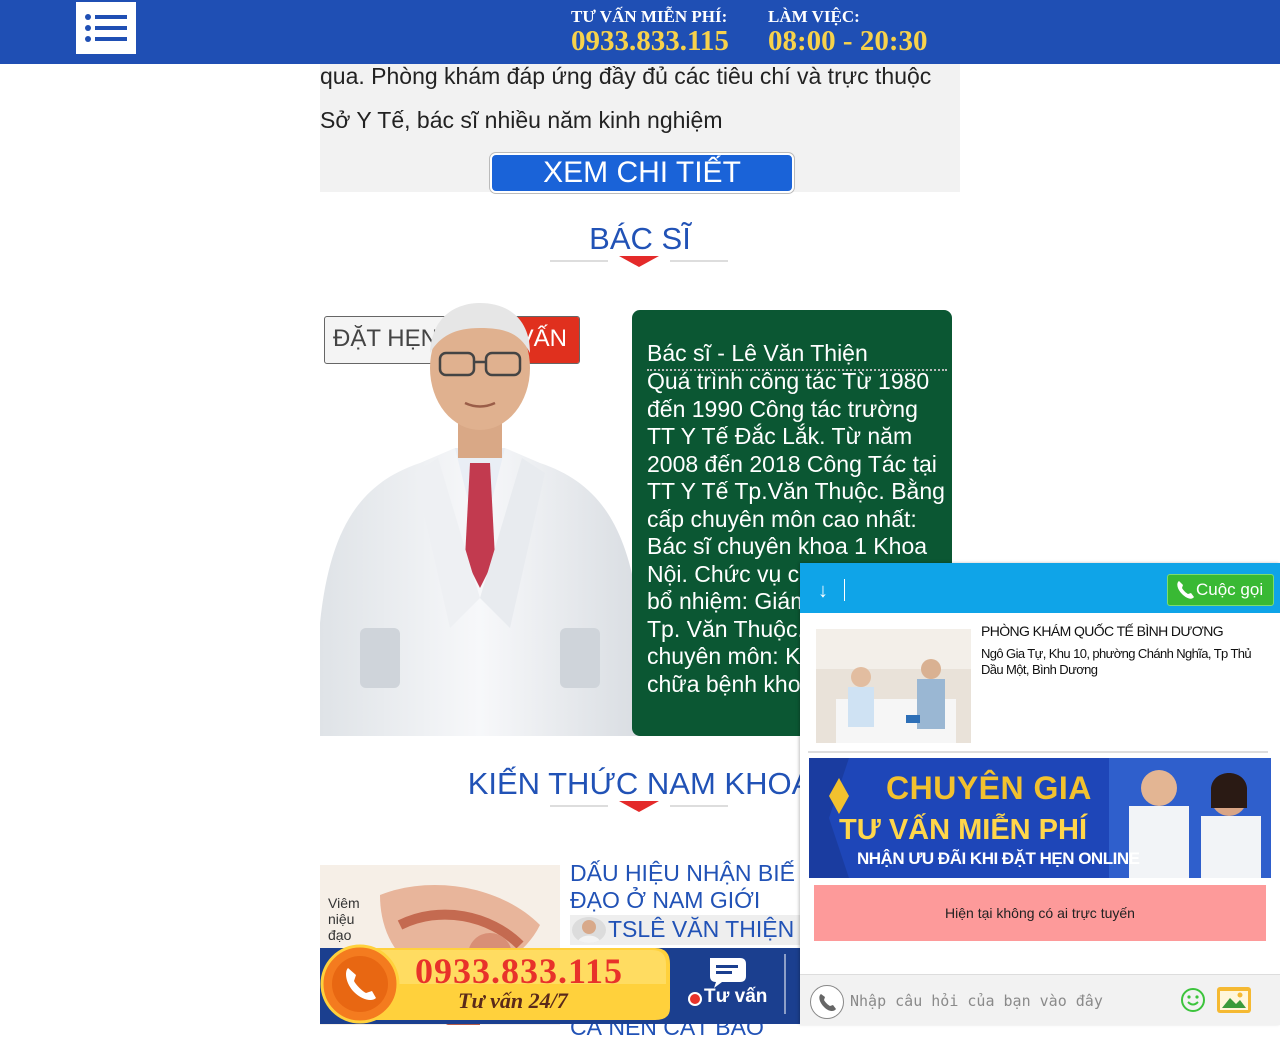  What do you see at coordinates (728, 973) in the screenshot?
I see `chat-bubble-icon` at bounding box center [728, 973].